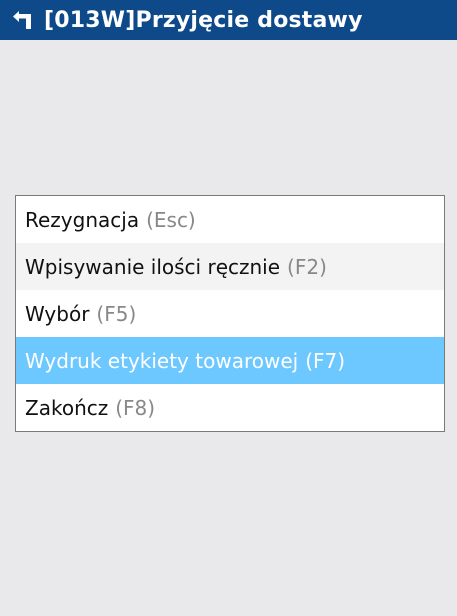  What do you see at coordinates (230, 219) in the screenshot?
I see `menu-item-rezygnacja: Rezygnacja (Esc)` at bounding box center [230, 219].